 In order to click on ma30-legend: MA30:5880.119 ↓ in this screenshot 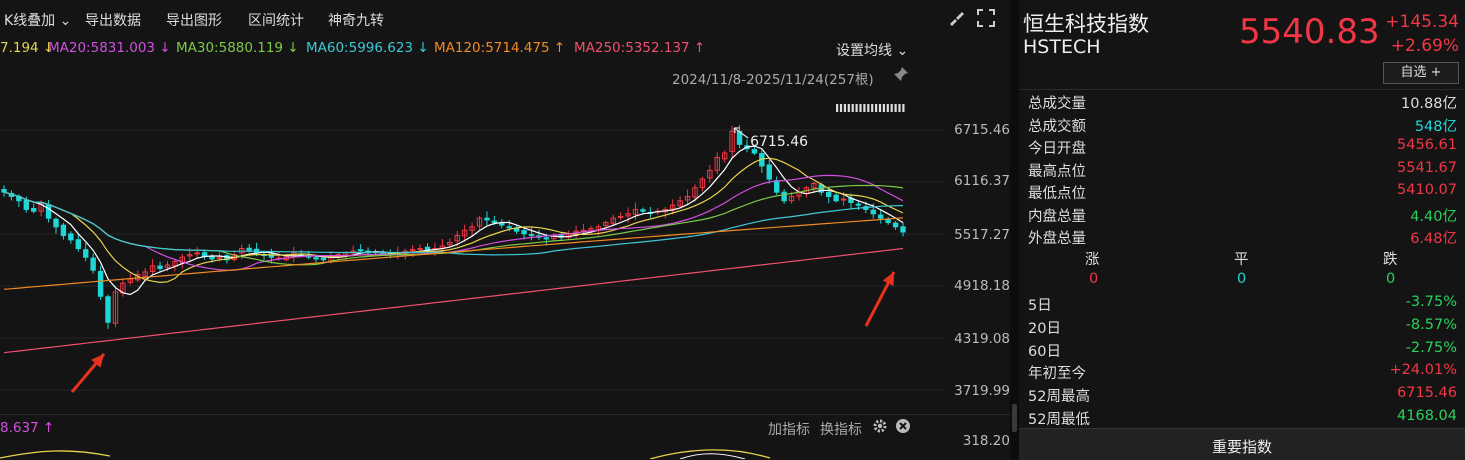, I will do `click(237, 48)`.